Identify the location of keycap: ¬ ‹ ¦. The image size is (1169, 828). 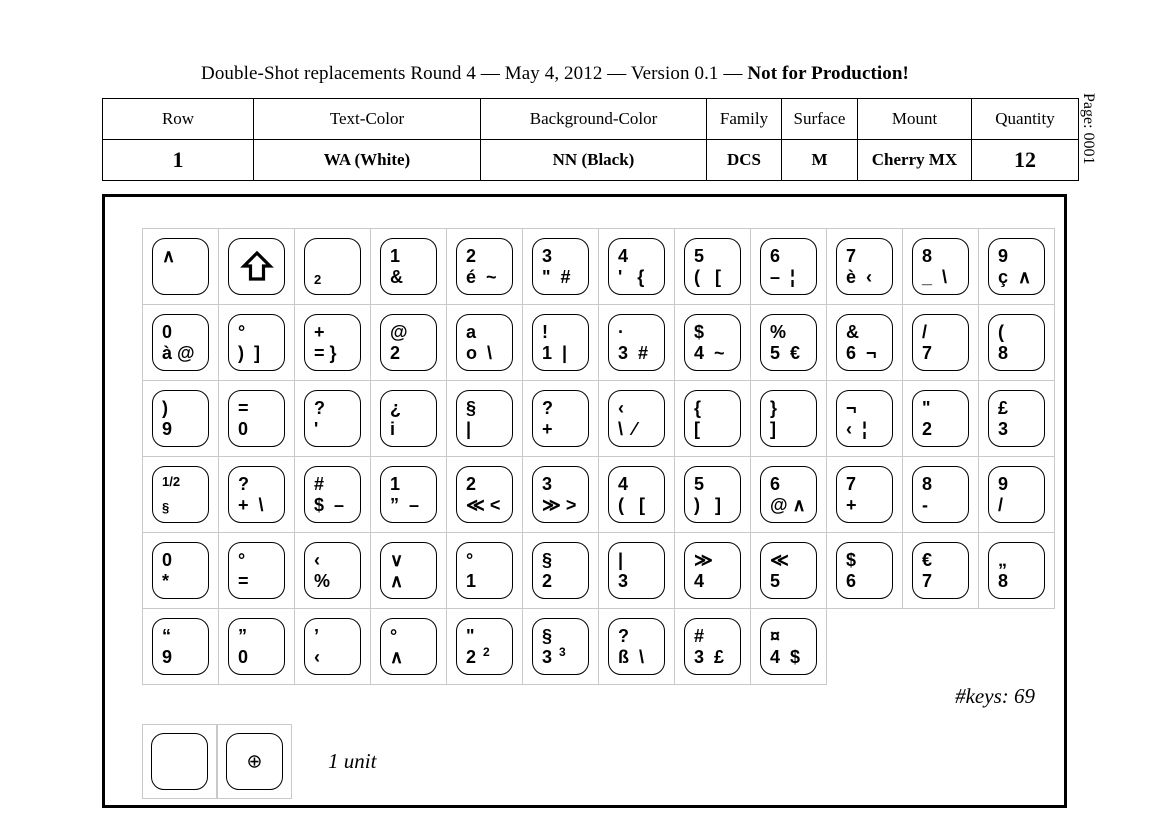
(864, 418).